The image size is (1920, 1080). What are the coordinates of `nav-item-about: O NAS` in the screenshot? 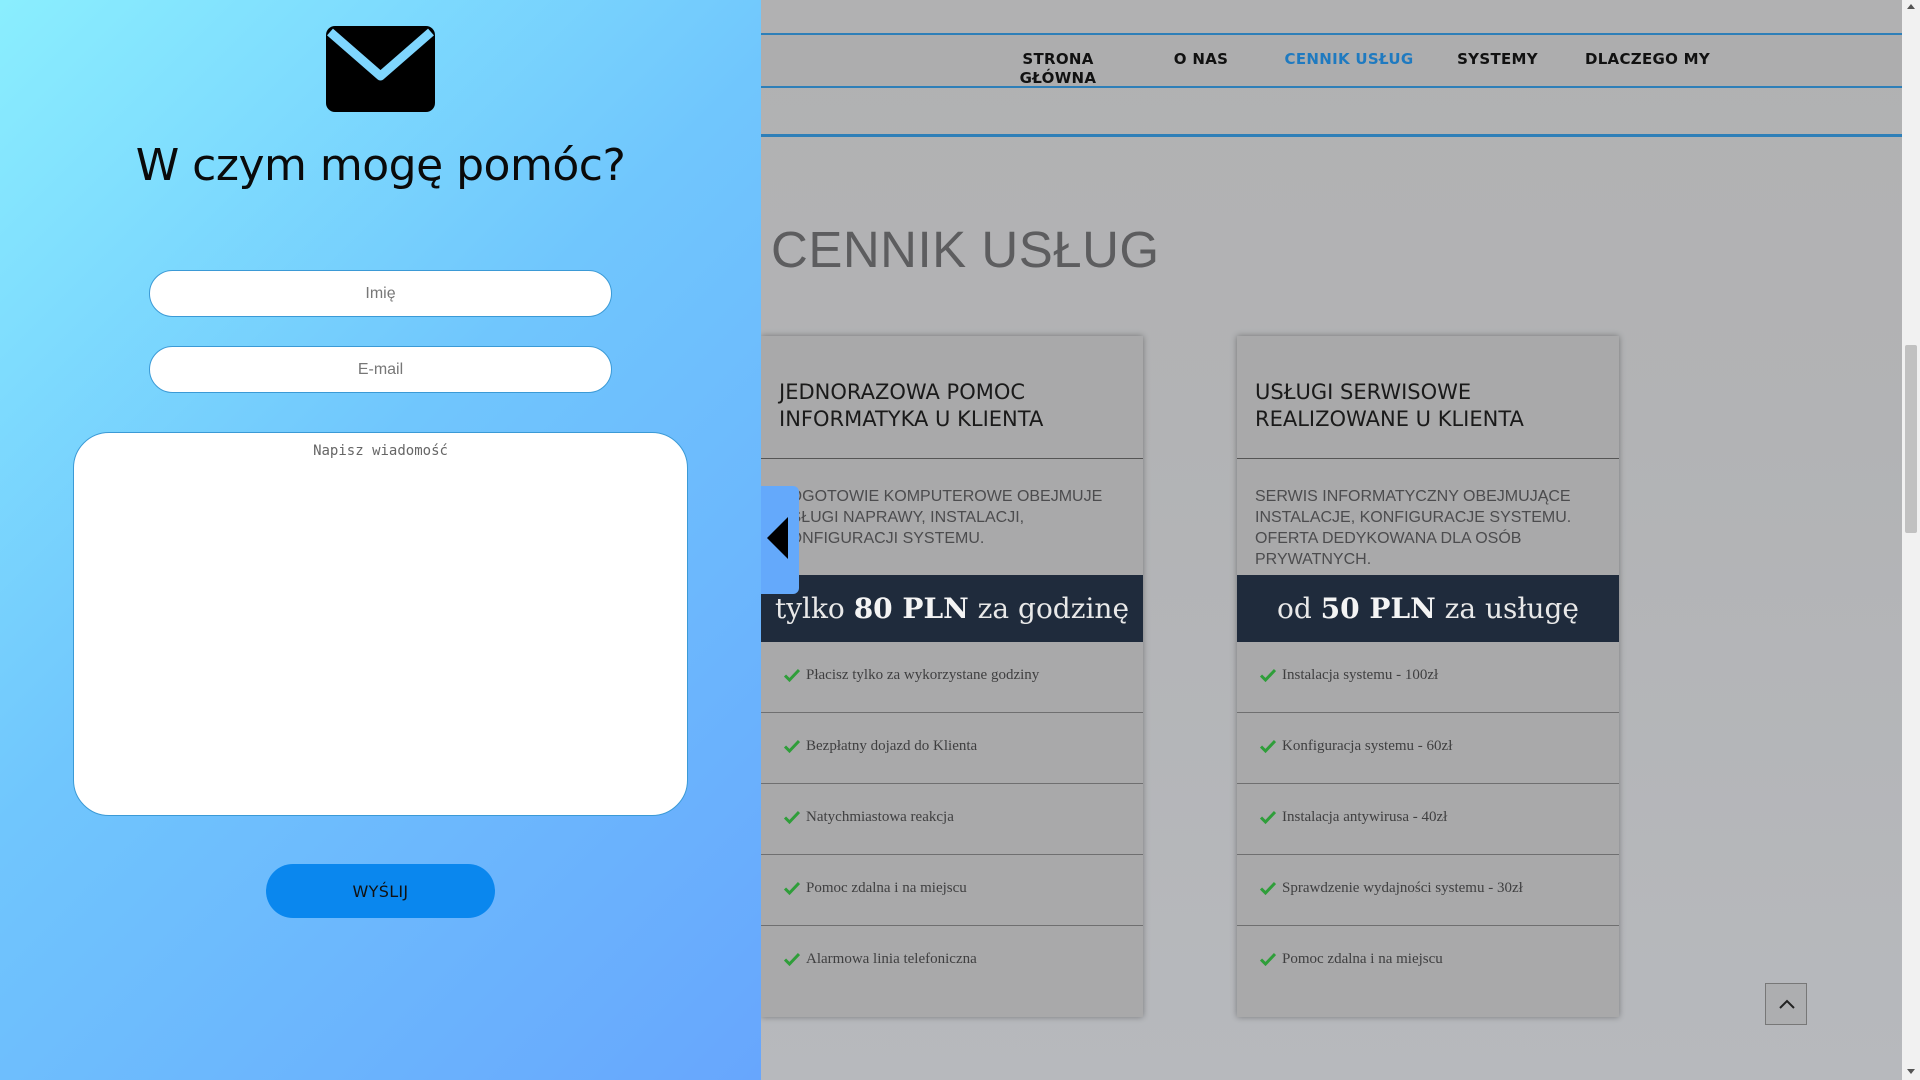 It's located at (1201, 59).